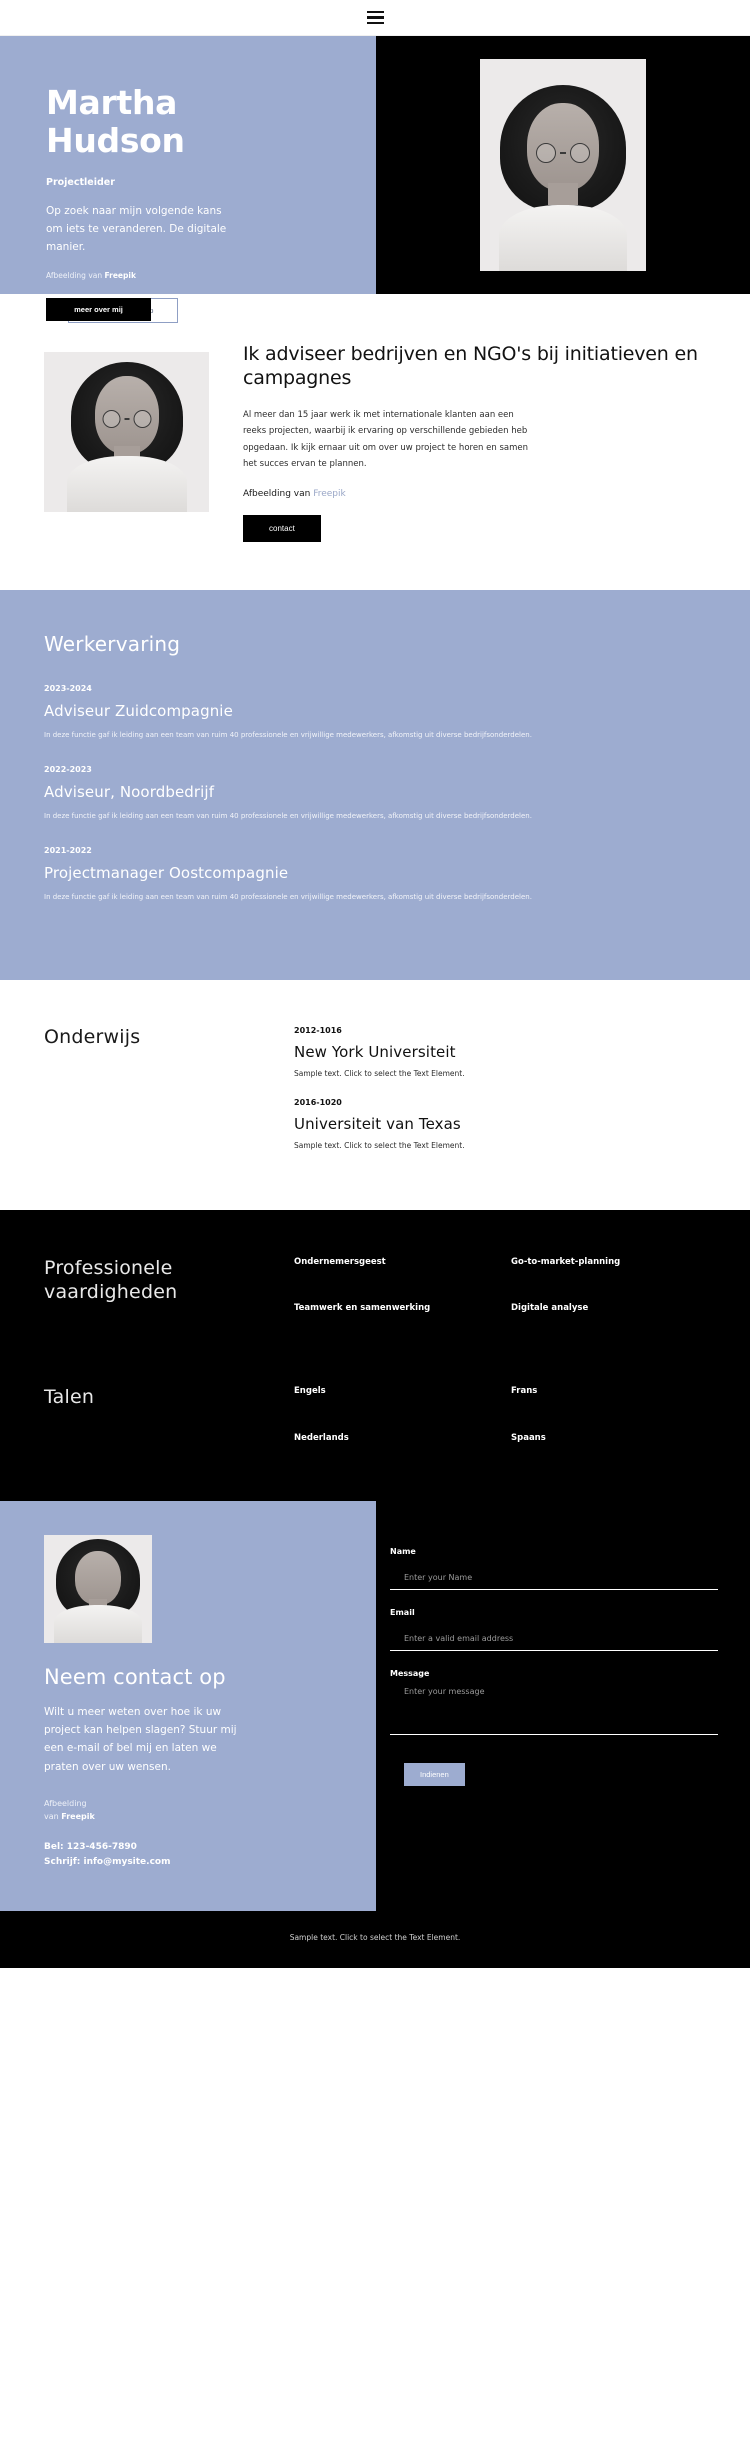  Describe the element at coordinates (169, 1280) in the screenshot. I see `skills-heading: Professionele vaardigheden` at that location.